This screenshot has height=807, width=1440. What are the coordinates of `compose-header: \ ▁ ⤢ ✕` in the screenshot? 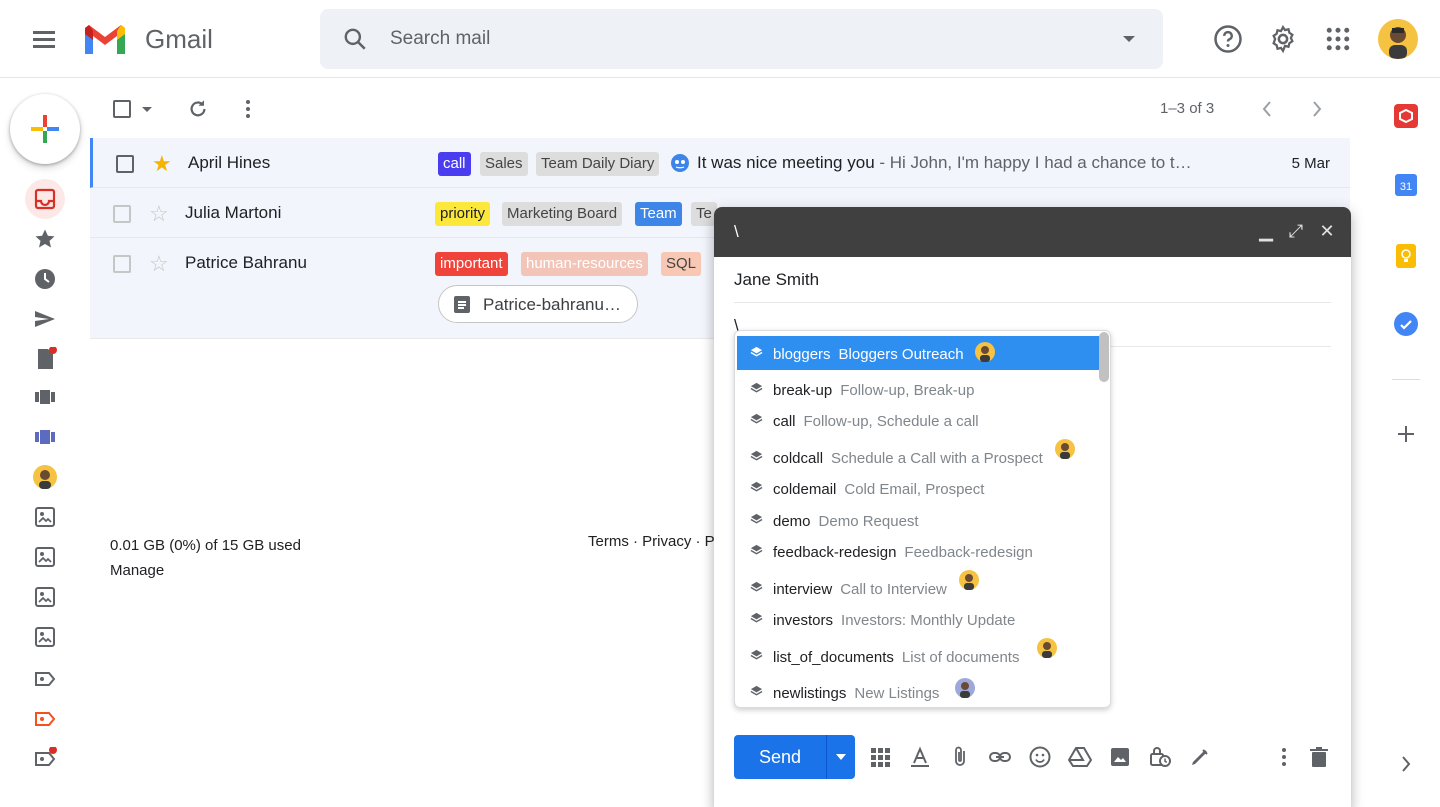 It's located at (1032, 232).